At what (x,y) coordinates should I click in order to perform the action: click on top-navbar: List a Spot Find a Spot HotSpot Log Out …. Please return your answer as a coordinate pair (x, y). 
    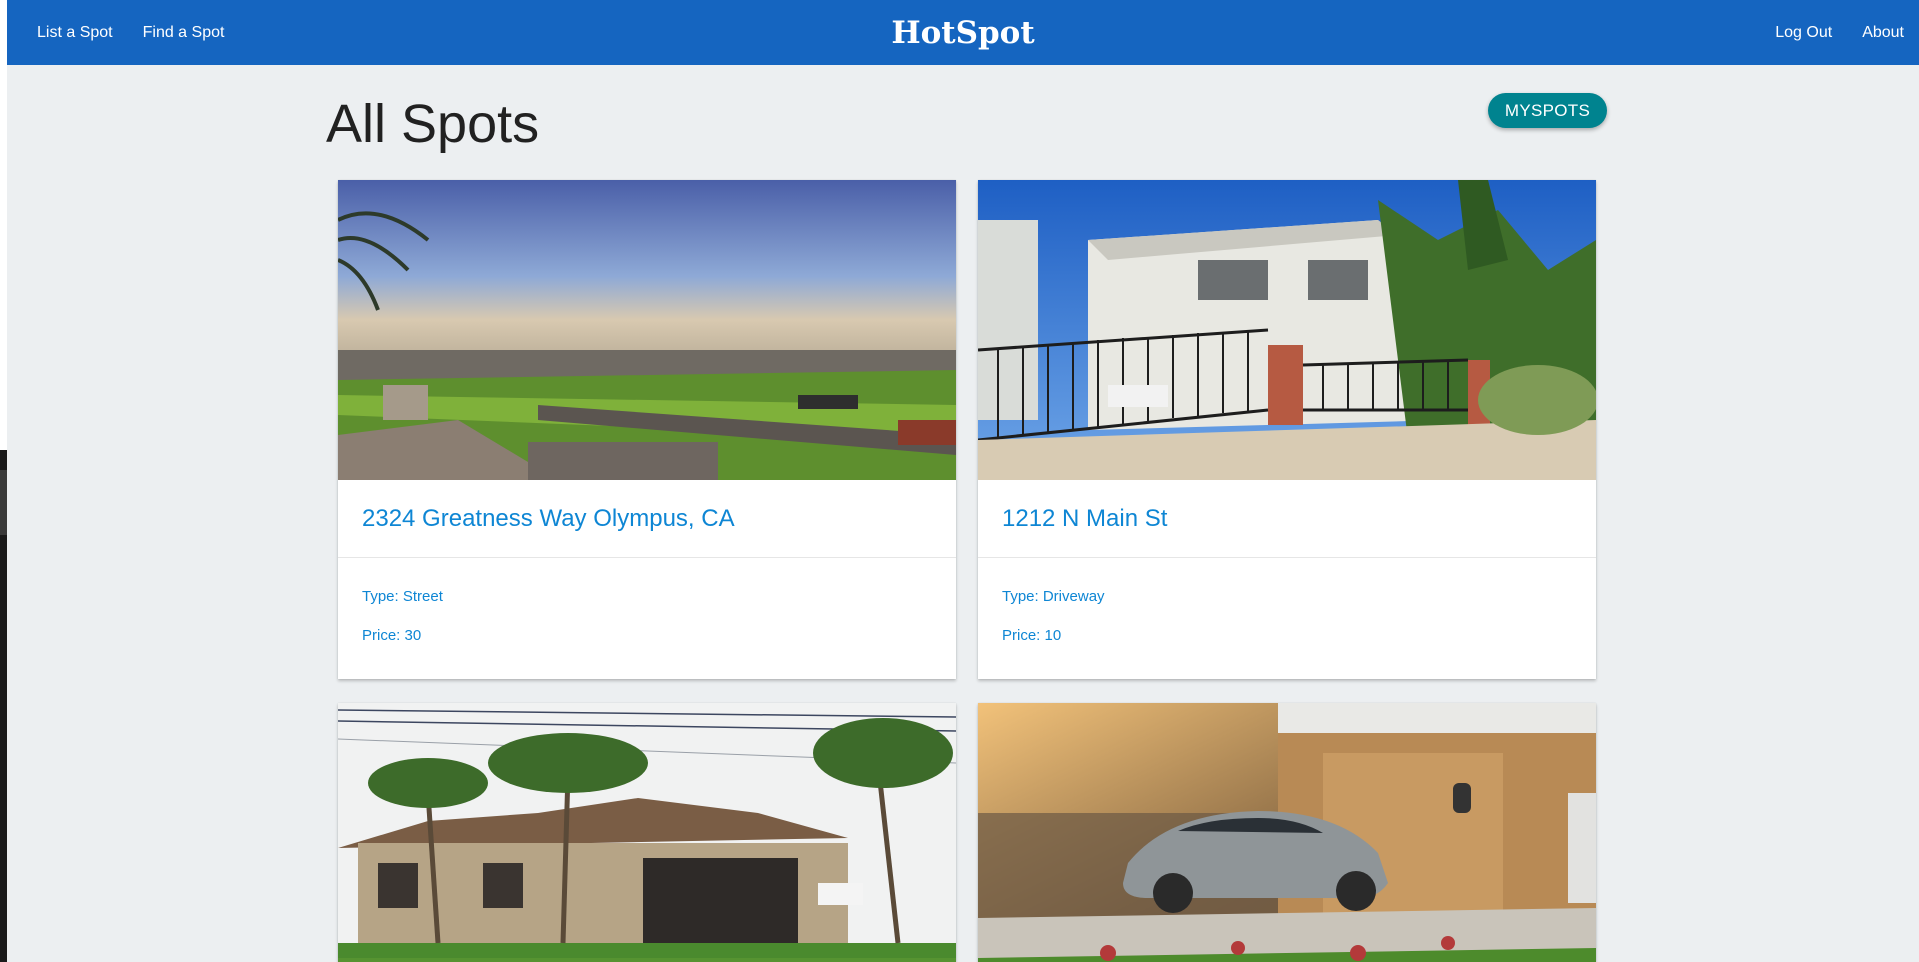
    Looking at the image, I should click on (963, 32).